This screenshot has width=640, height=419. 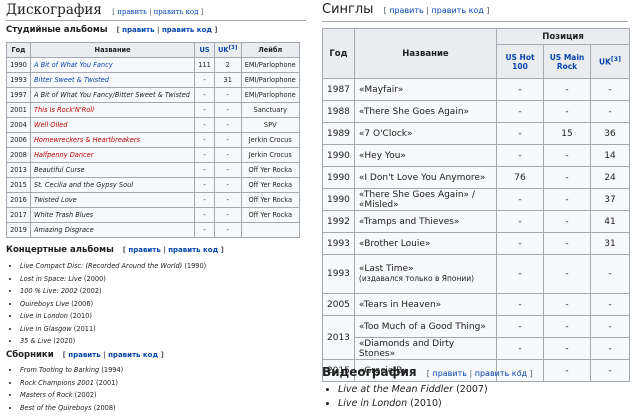 What do you see at coordinates (395, 389) in the screenshot?
I see `item-title: Live at the Mean Fiddler` at bounding box center [395, 389].